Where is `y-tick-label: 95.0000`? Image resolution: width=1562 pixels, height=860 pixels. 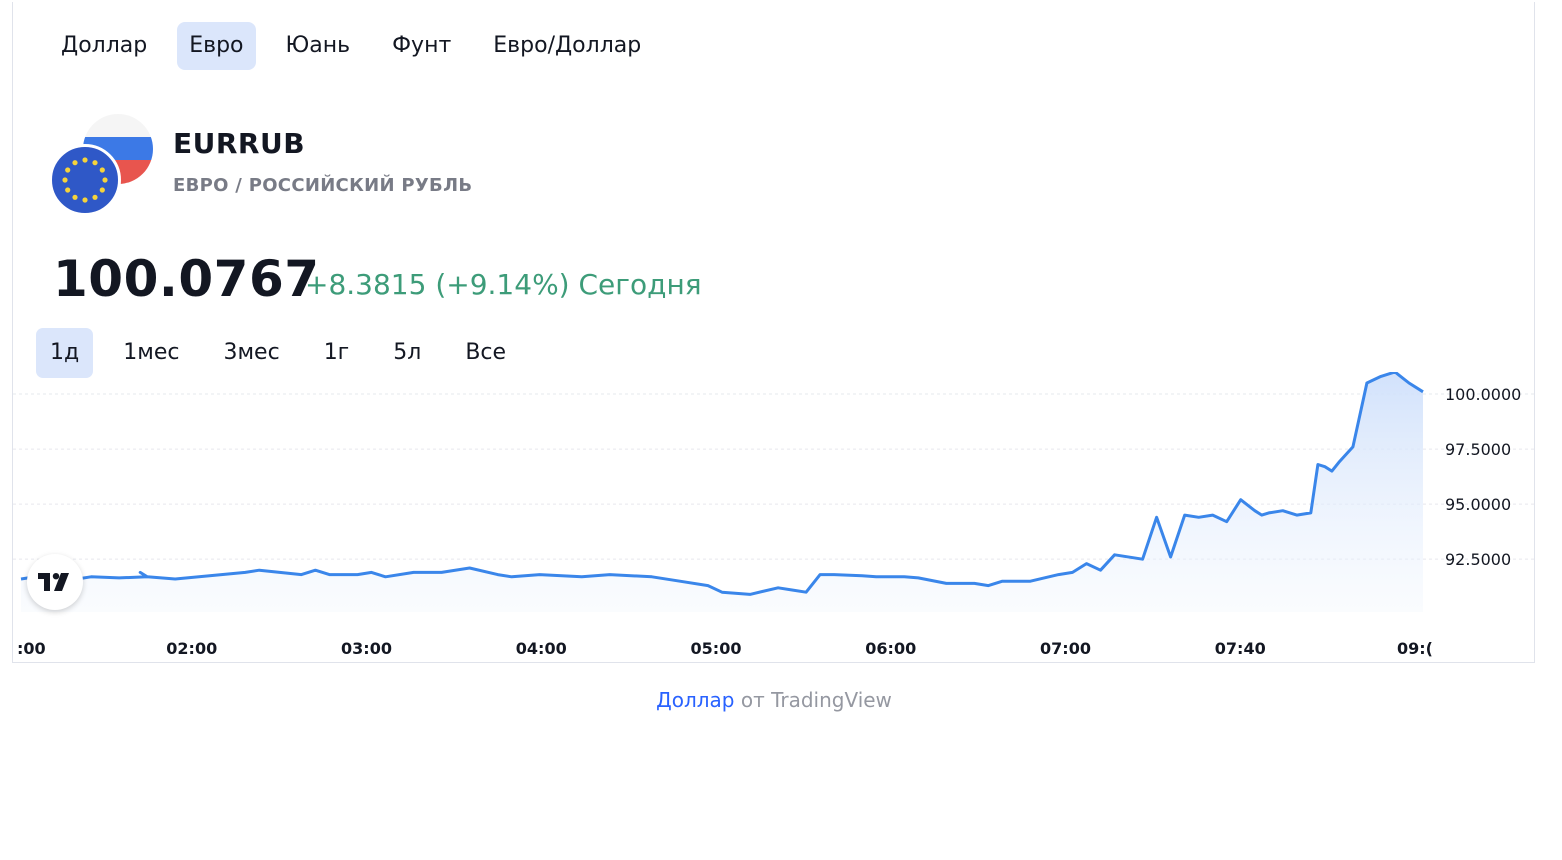
y-tick-label: 95.0000 is located at coordinates (1478, 504).